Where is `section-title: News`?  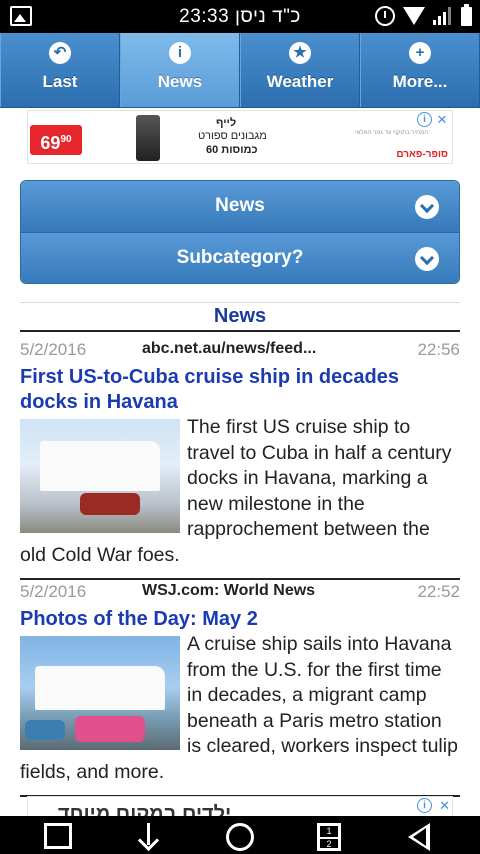
section-title: News is located at coordinates (240, 317).